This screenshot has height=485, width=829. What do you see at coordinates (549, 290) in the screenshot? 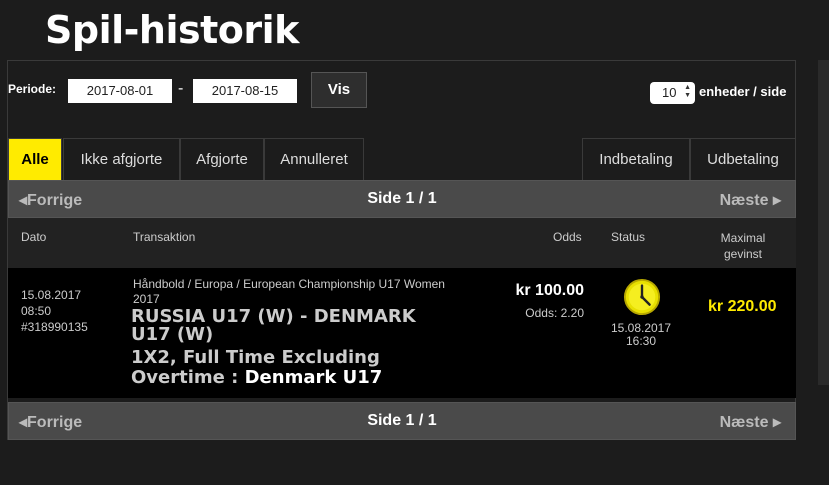
I see `row-stake: kr 100.00` at bounding box center [549, 290].